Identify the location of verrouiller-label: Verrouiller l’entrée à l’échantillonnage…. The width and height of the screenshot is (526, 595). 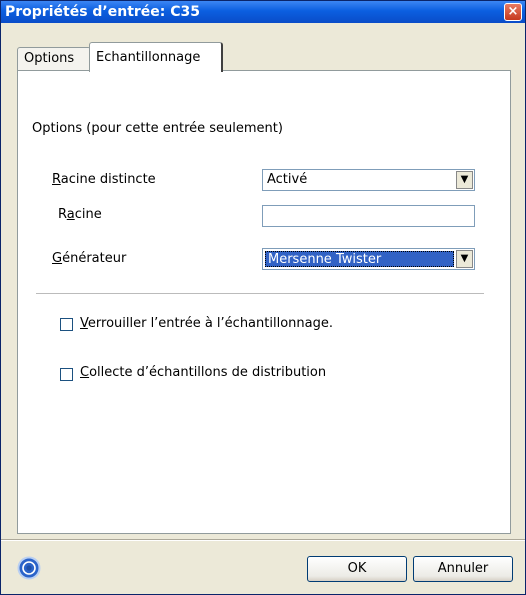
(206, 323).